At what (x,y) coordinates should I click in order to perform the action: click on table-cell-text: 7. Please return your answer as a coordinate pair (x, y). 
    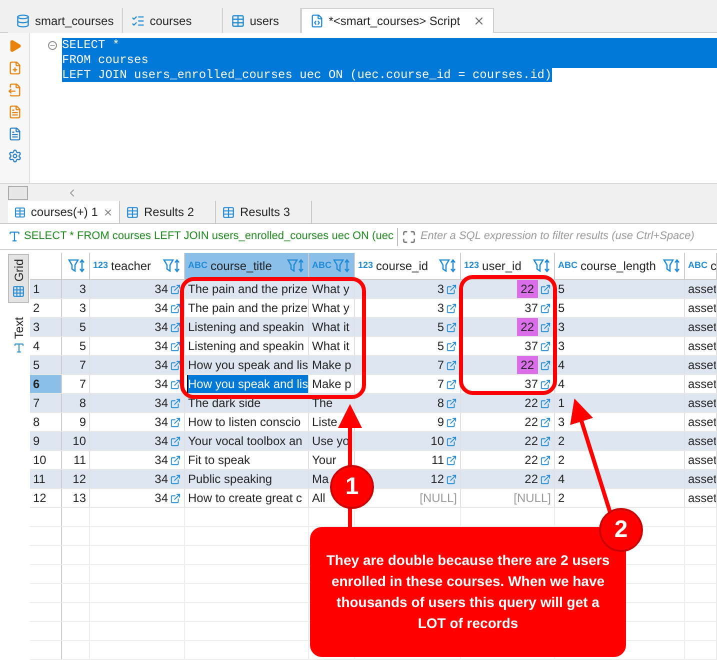
    Looking at the image, I should click on (82, 384).